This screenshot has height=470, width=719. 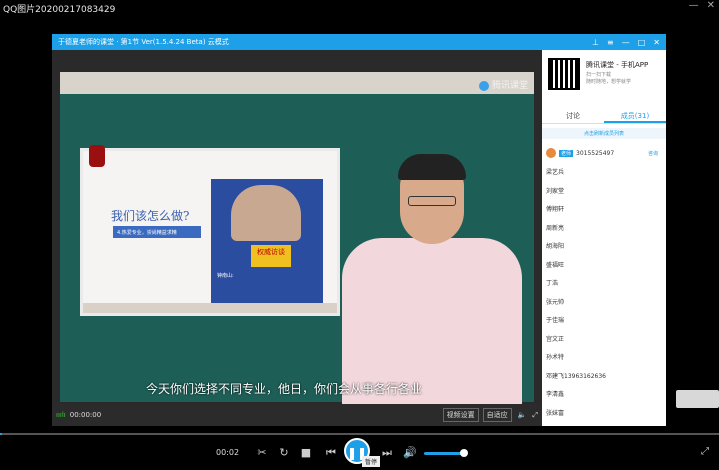 I want to click on minimize-icon: —, so click(x=626, y=42).